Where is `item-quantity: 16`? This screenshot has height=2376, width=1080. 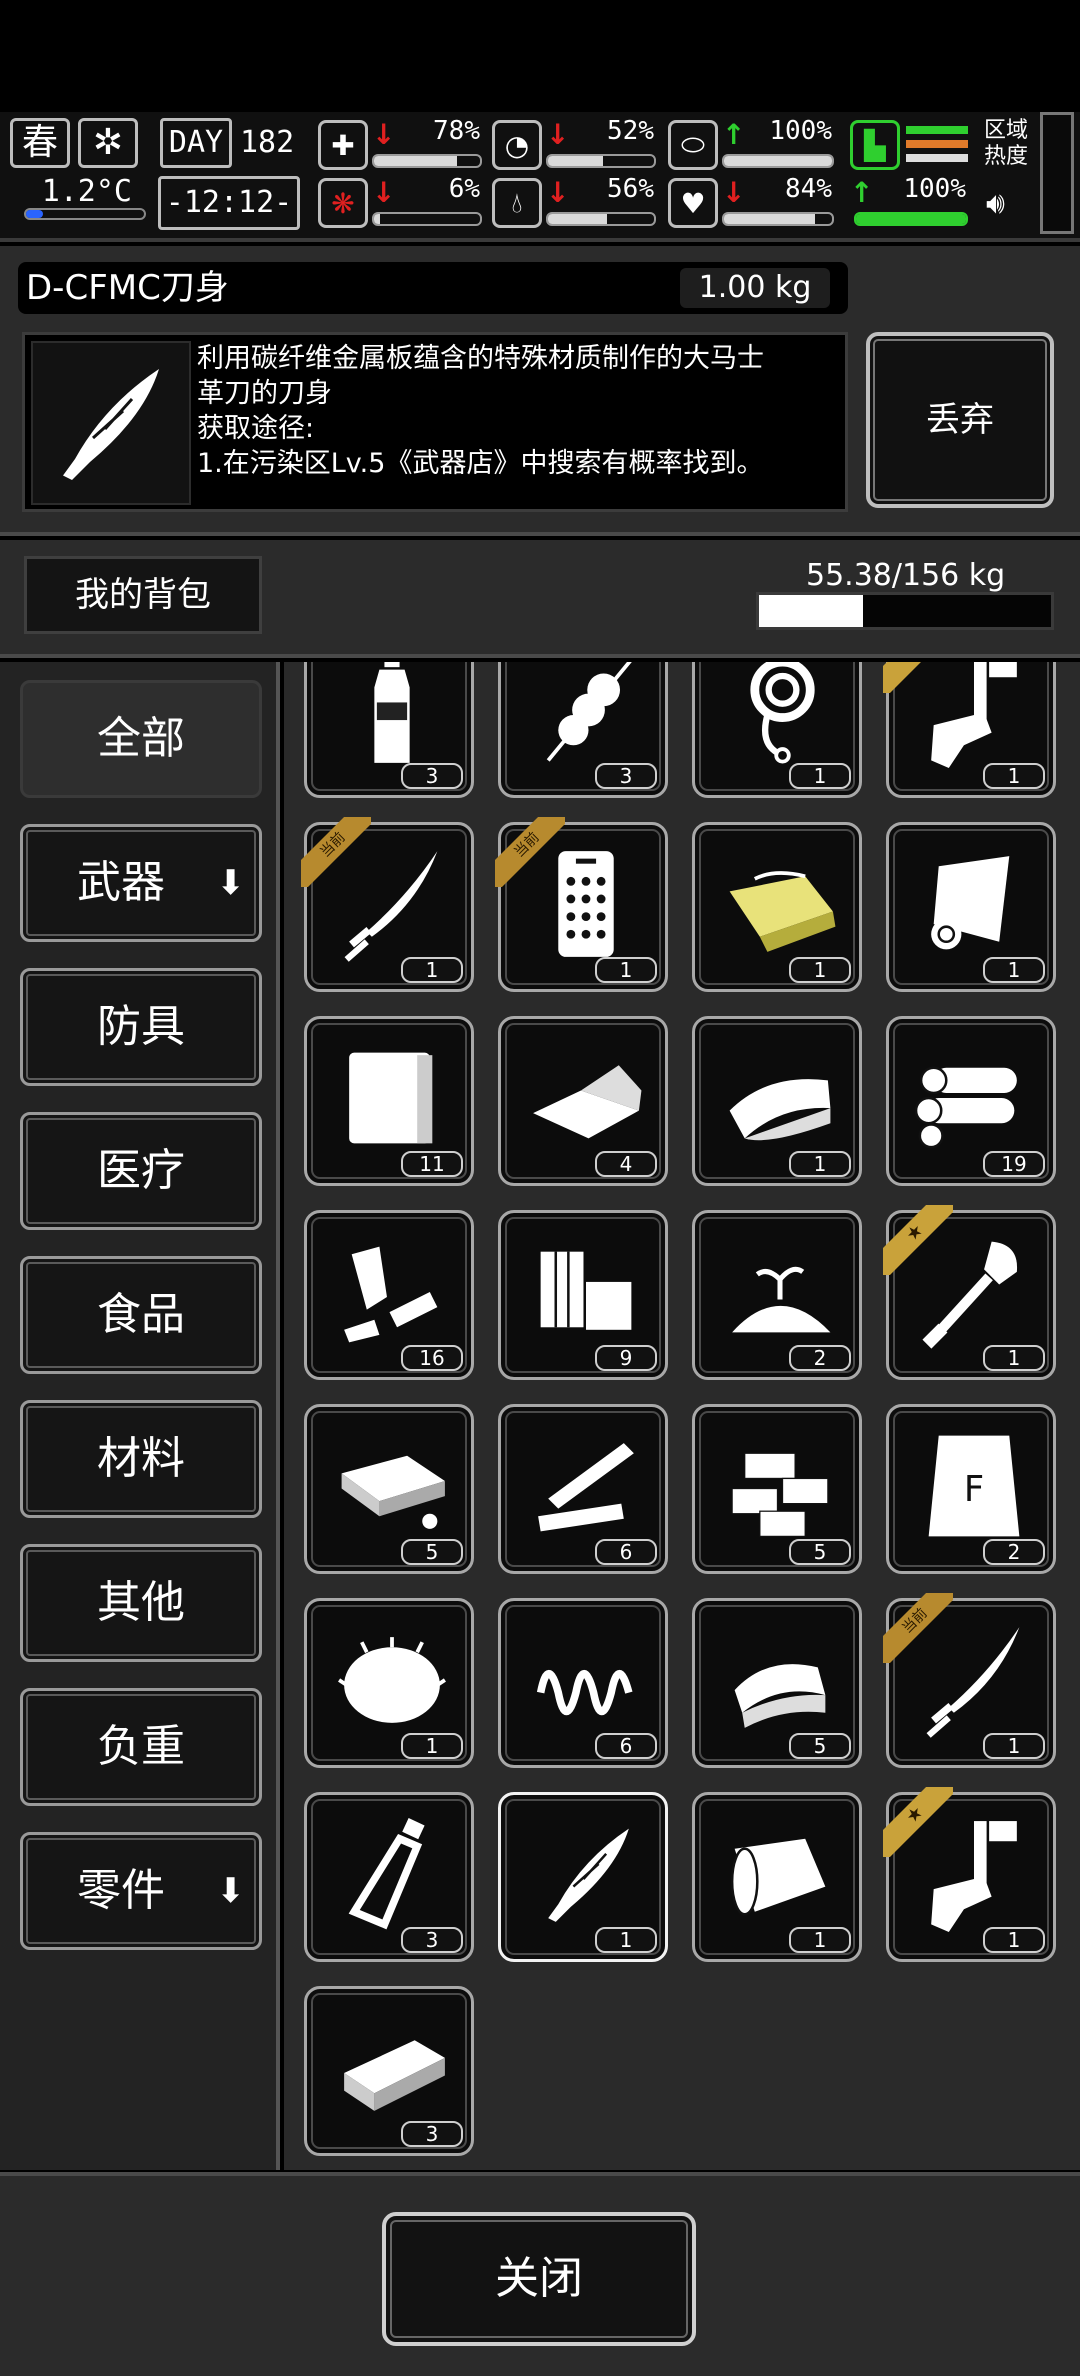 item-quantity: 16 is located at coordinates (432, 1358).